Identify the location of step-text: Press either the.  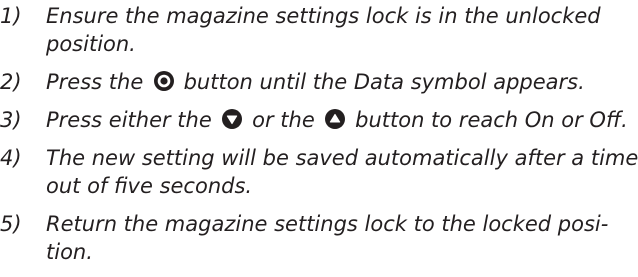
(132, 120).